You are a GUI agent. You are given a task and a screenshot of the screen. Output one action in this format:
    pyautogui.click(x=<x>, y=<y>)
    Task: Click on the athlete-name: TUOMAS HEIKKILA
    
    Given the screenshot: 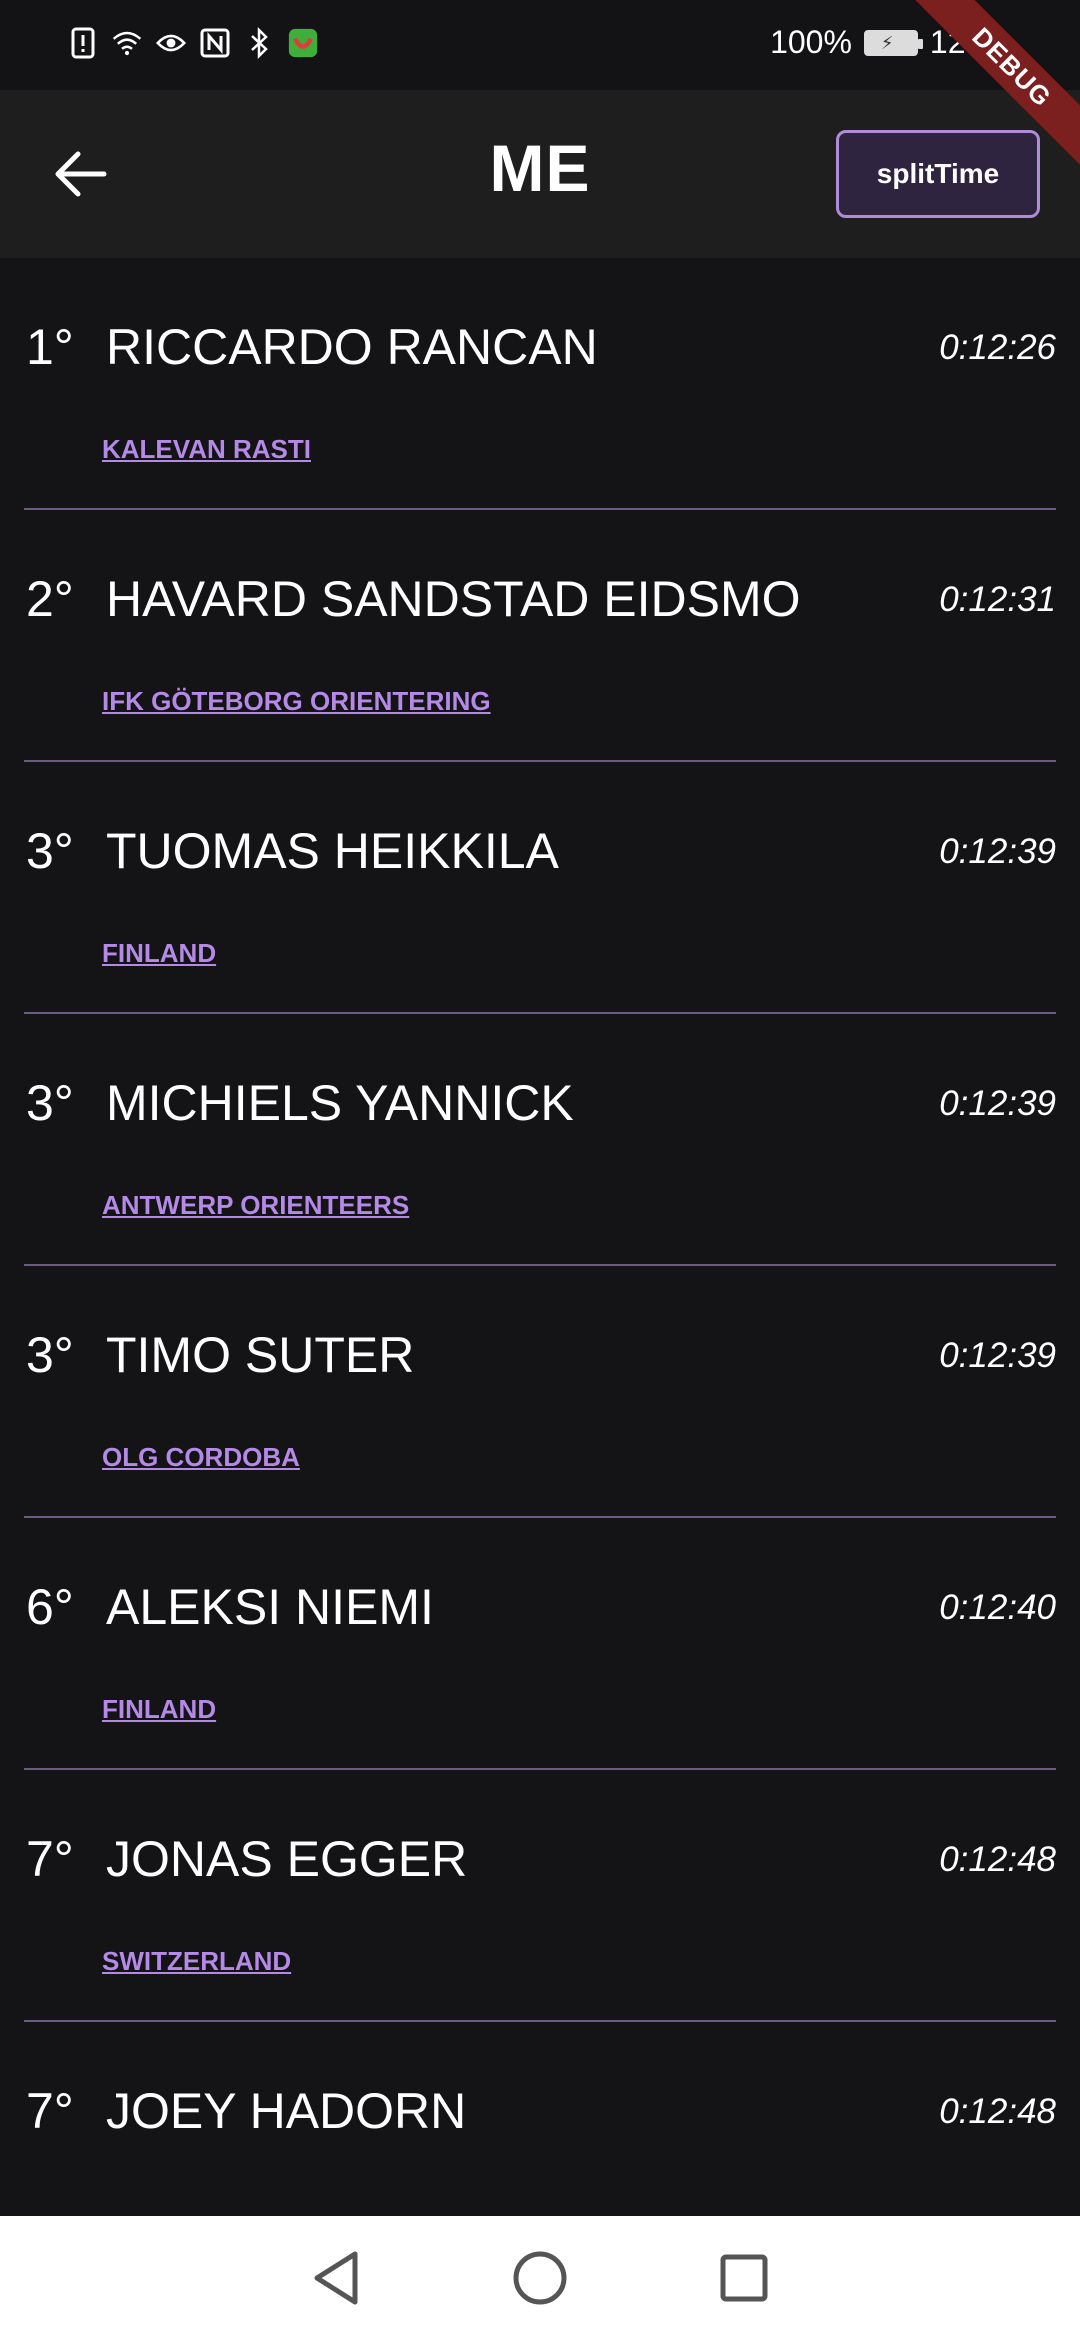 What is the action you would take?
    pyautogui.click(x=332, y=851)
    